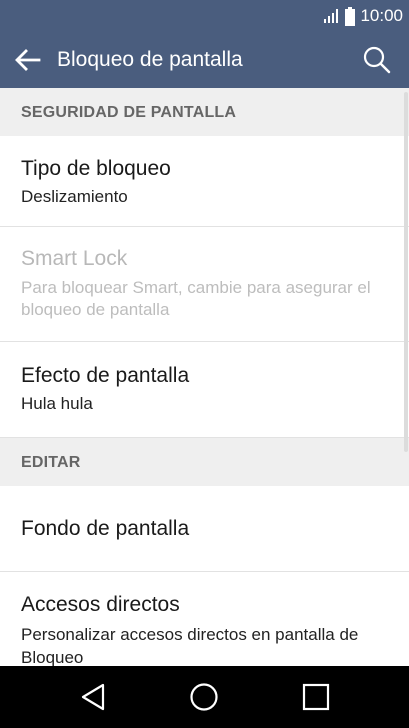  What do you see at coordinates (105, 375) in the screenshot?
I see `setting-title: Efecto de pantalla` at bounding box center [105, 375].